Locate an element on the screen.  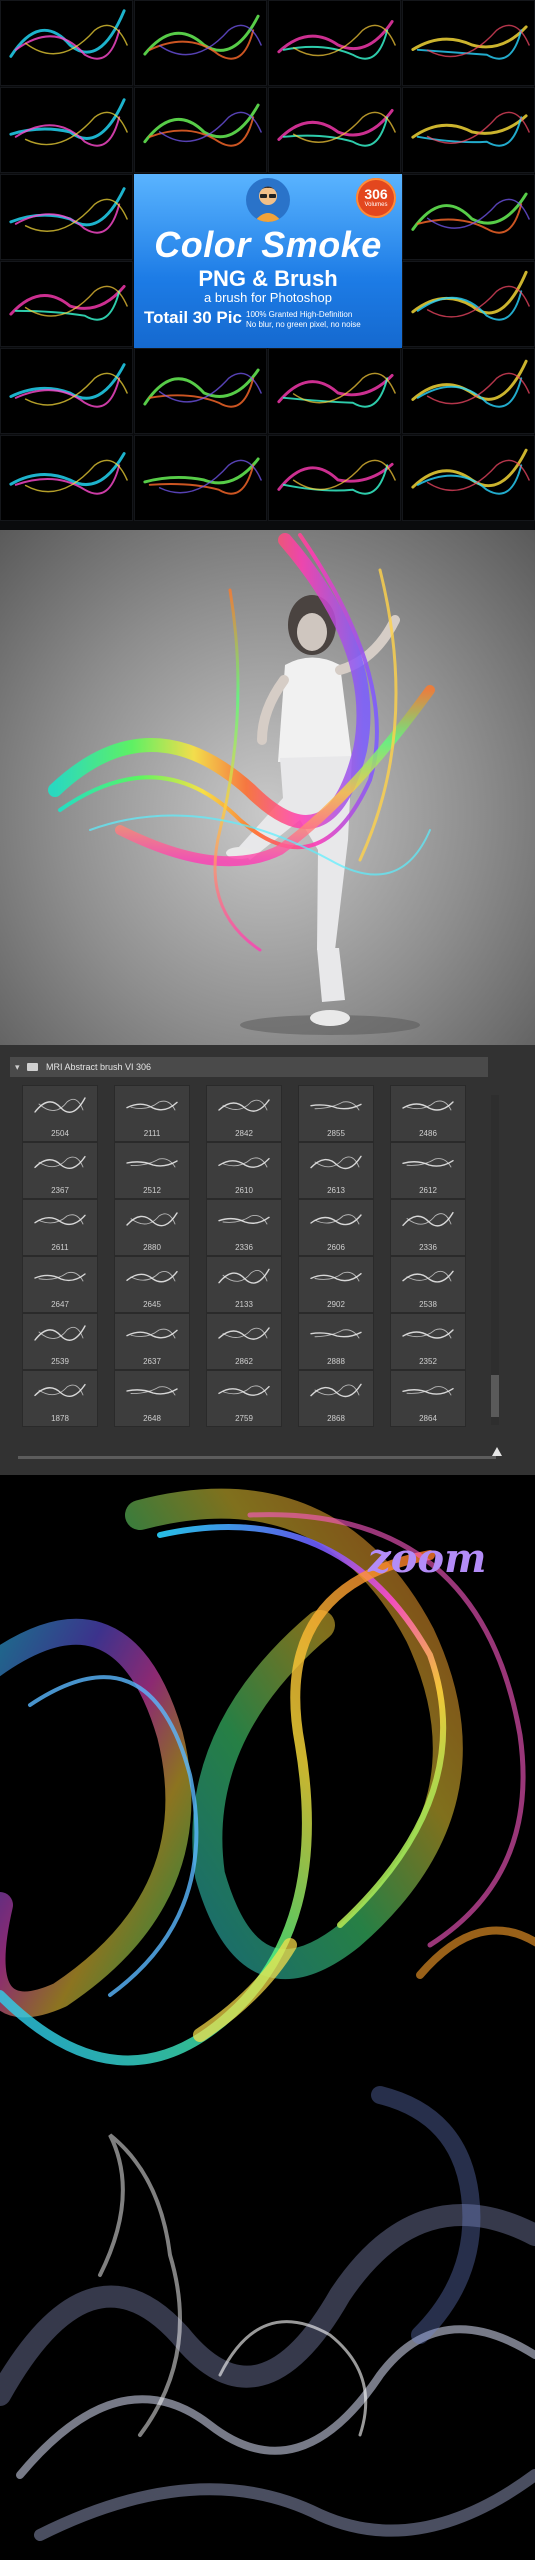
brush-group-name: MRI Abstract brush VI 306 is located at coordinates (99, 1067).